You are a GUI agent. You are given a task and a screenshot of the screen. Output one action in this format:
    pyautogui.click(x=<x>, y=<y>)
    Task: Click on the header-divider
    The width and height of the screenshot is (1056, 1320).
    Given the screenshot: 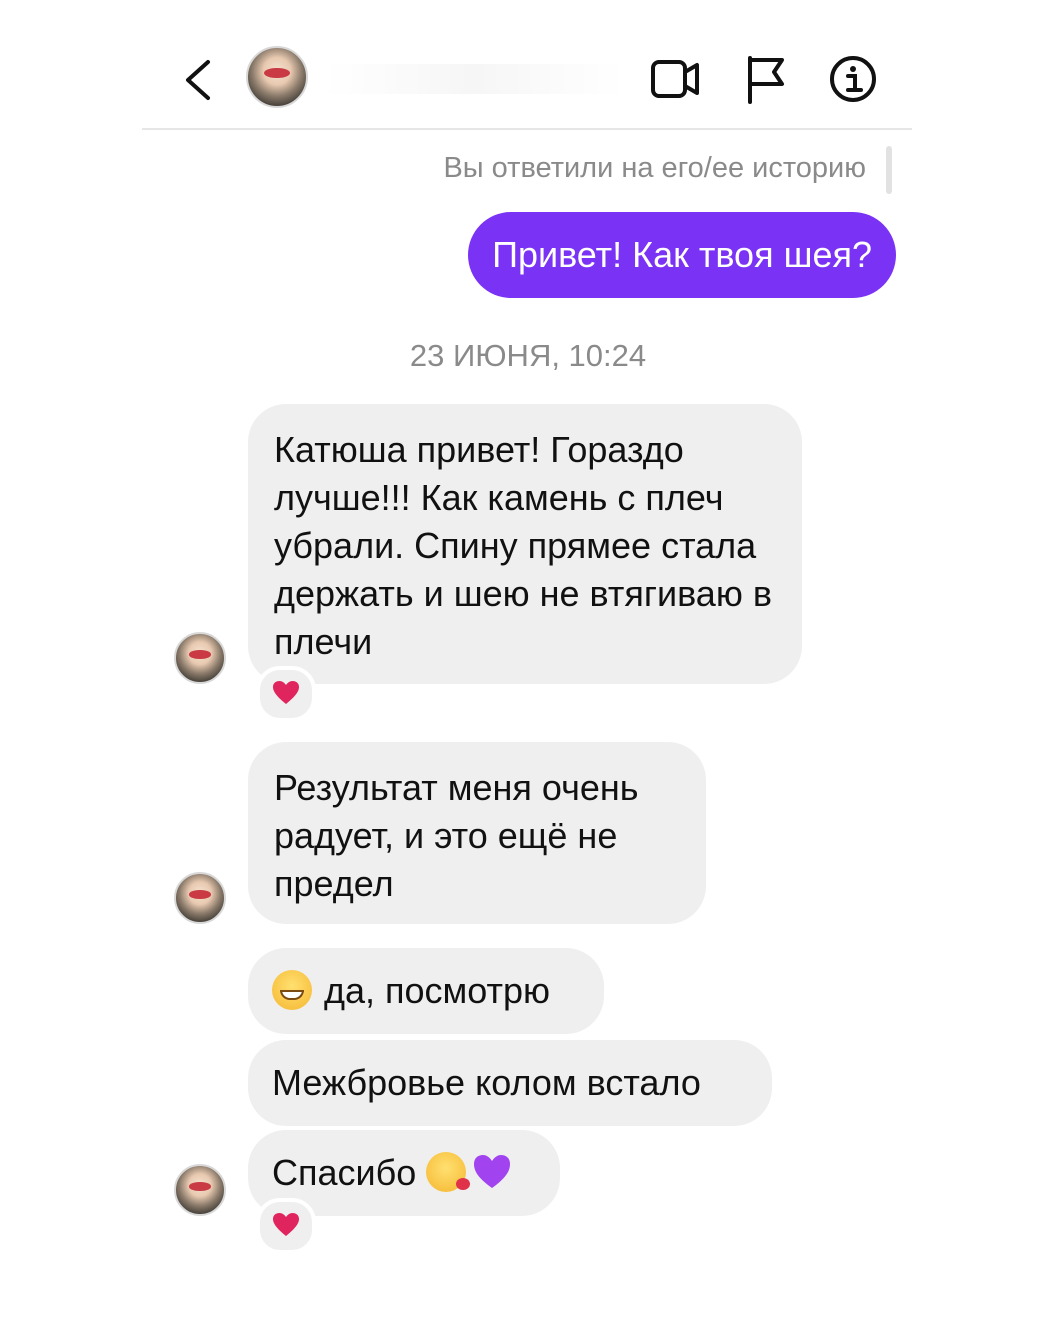 What is the action you would take?
    pyautogui.click(x=527, y=129)
    